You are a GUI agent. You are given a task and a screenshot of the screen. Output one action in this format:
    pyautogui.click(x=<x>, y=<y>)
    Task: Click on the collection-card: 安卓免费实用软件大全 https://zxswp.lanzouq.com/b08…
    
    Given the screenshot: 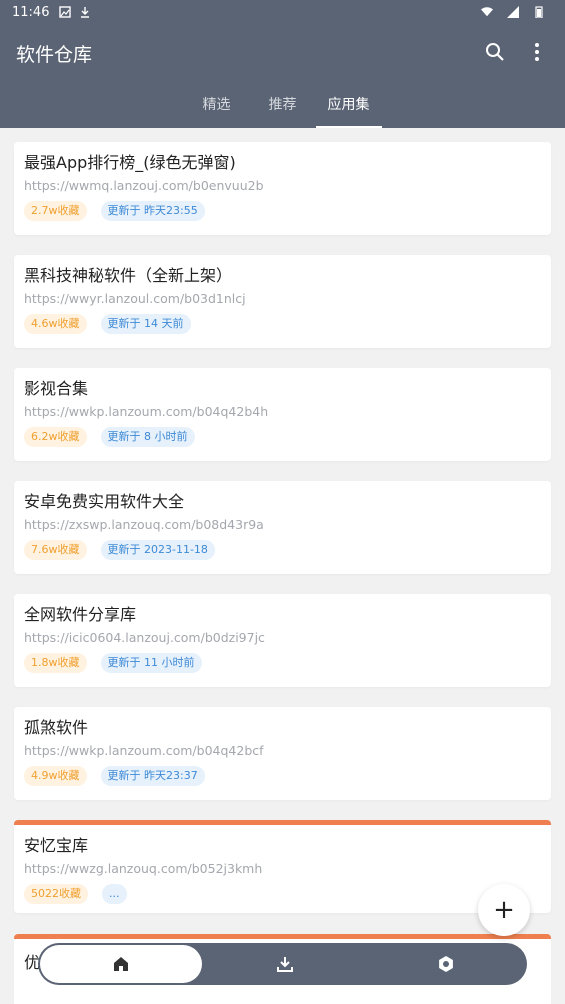 What is the action you would take?
    pyautogui.click(x=282, y=527)
    